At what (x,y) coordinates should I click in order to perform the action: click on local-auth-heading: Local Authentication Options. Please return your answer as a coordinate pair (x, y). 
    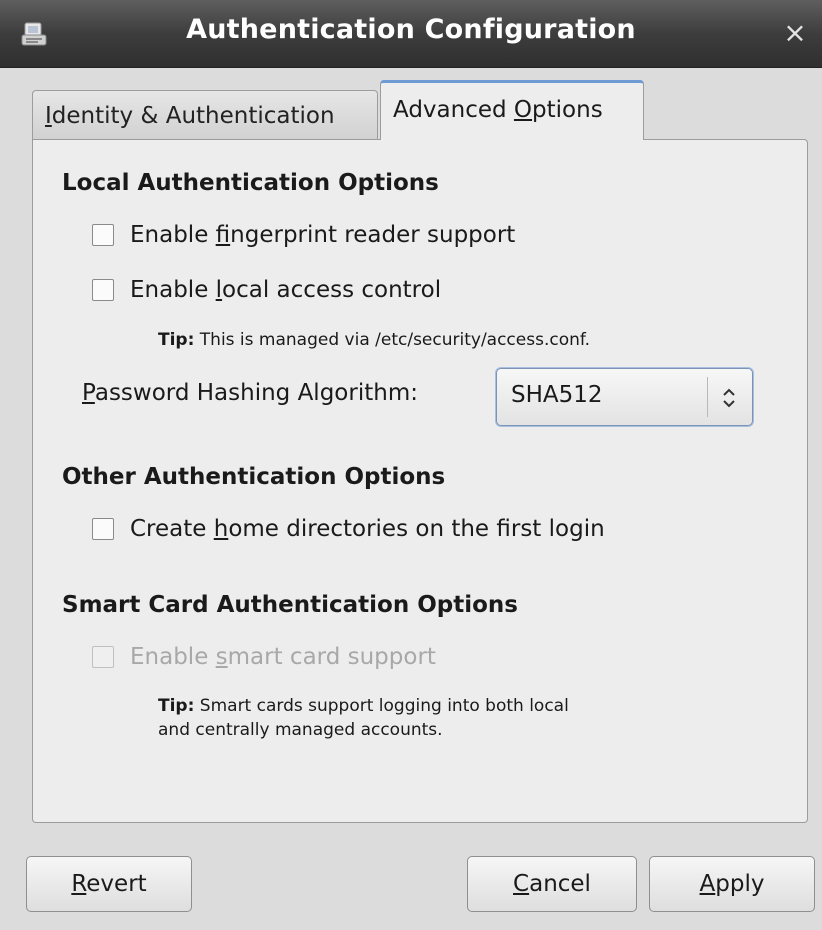
    Looking at the image, I should click on (250, 183).